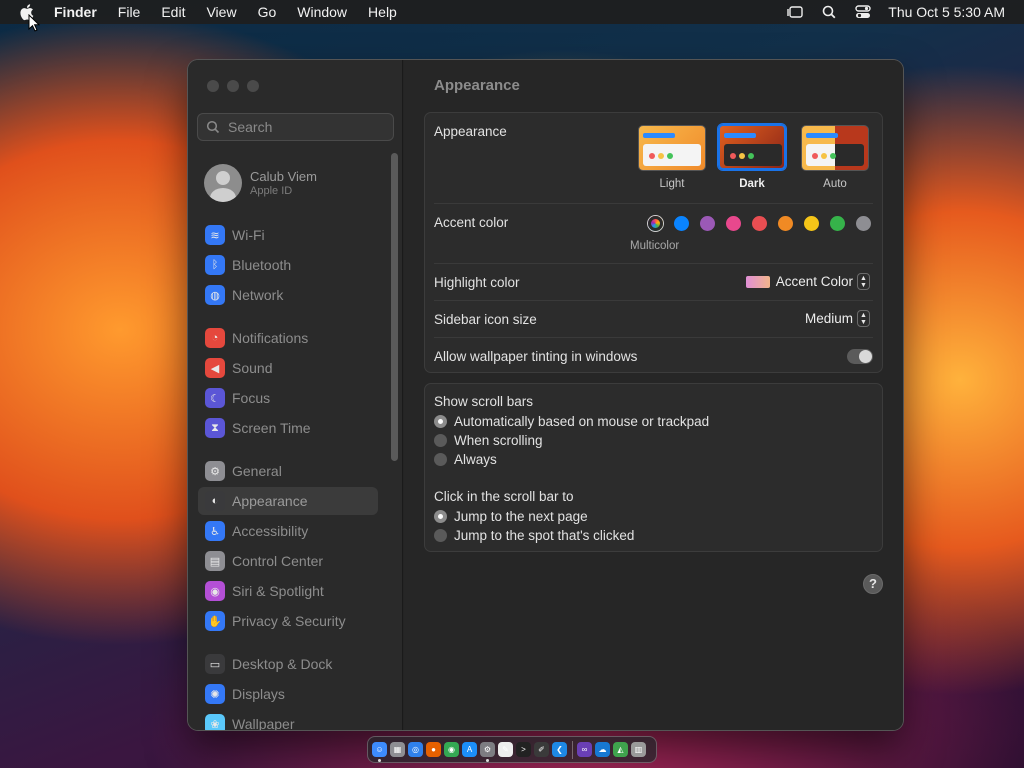  I want to click on radio-label: Automatically based on mouse or trackpad, so click(582, 421).